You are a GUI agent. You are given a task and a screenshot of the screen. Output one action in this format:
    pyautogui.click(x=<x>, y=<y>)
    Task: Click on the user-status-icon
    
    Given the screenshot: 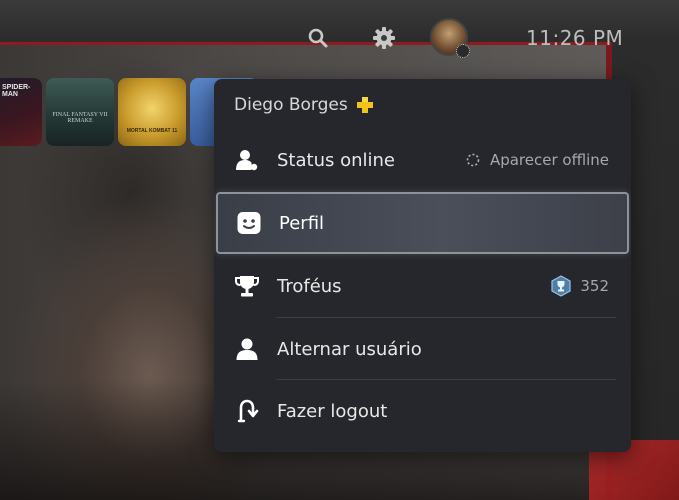 What is the action you would take?
    pyautogui.click(x=247, y=160)
    